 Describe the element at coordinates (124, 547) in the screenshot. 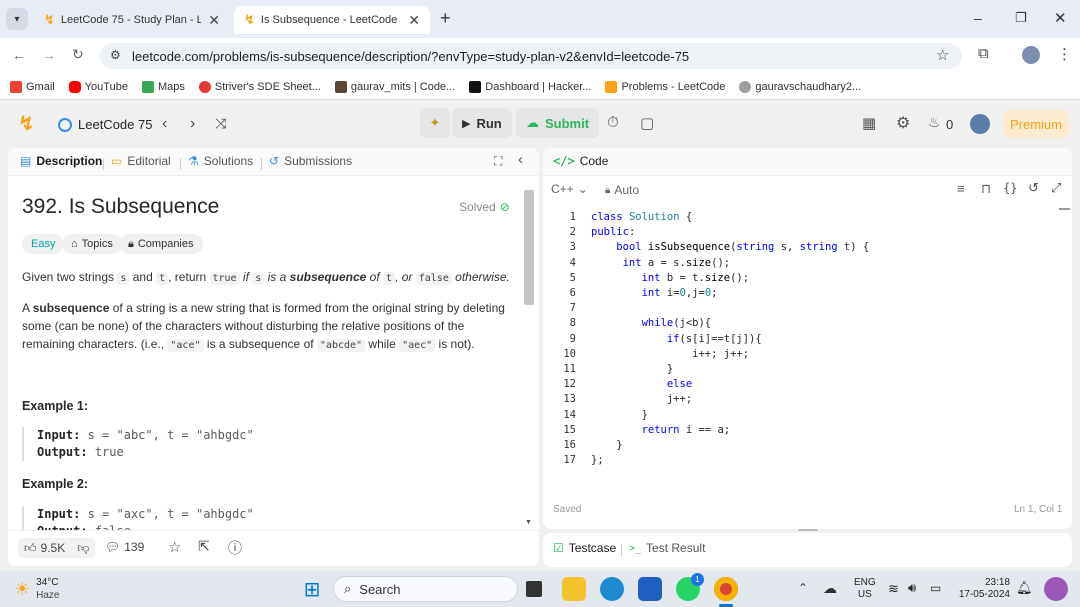

I see `comments-button: 💬︎ 139` at that location.